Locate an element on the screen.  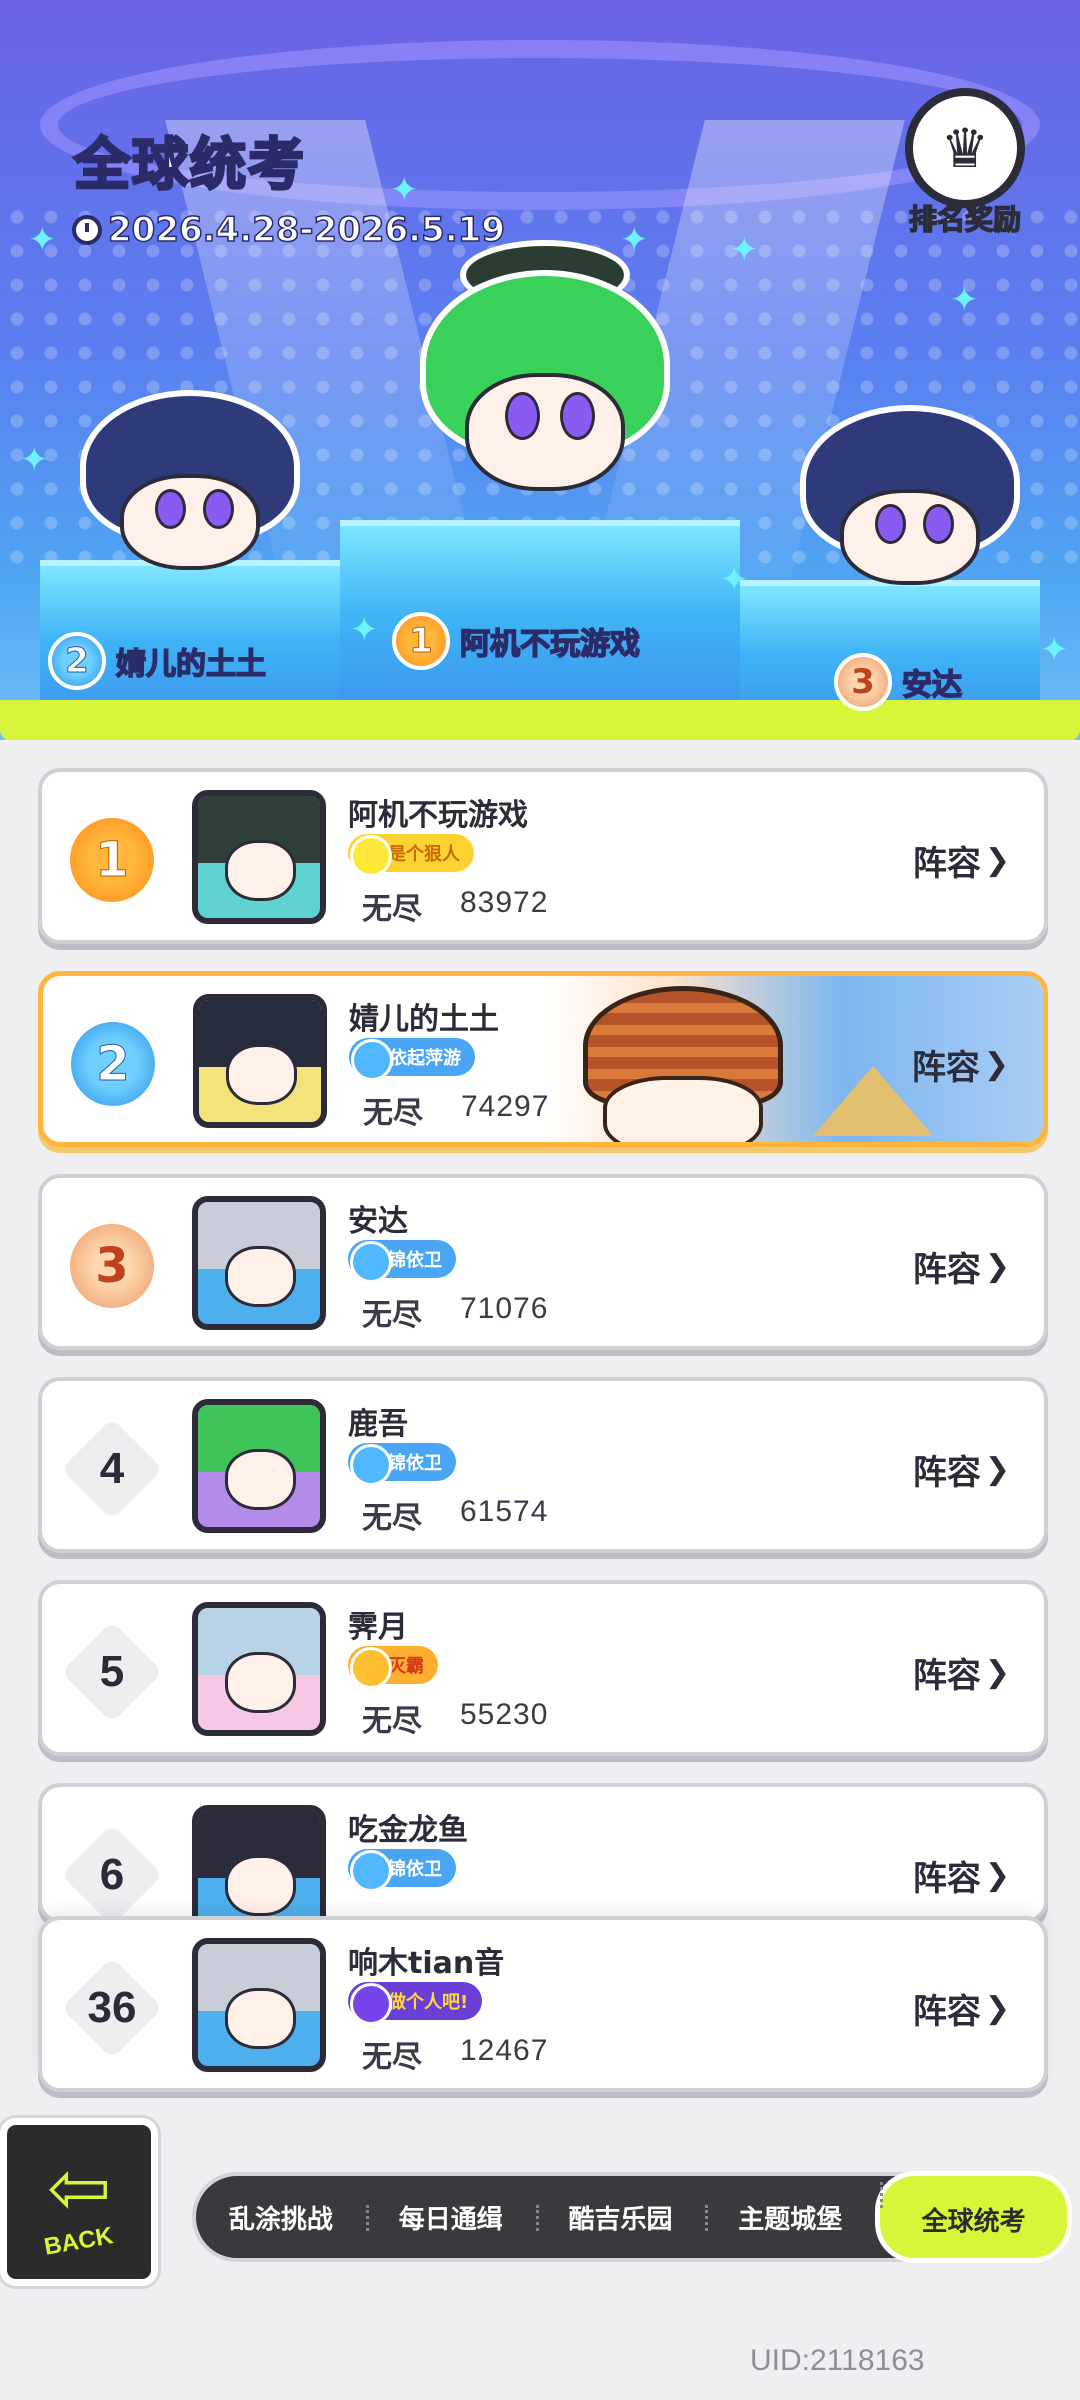
podium-second-name: 婧儿的土土 is located at coordinates (191, 664).